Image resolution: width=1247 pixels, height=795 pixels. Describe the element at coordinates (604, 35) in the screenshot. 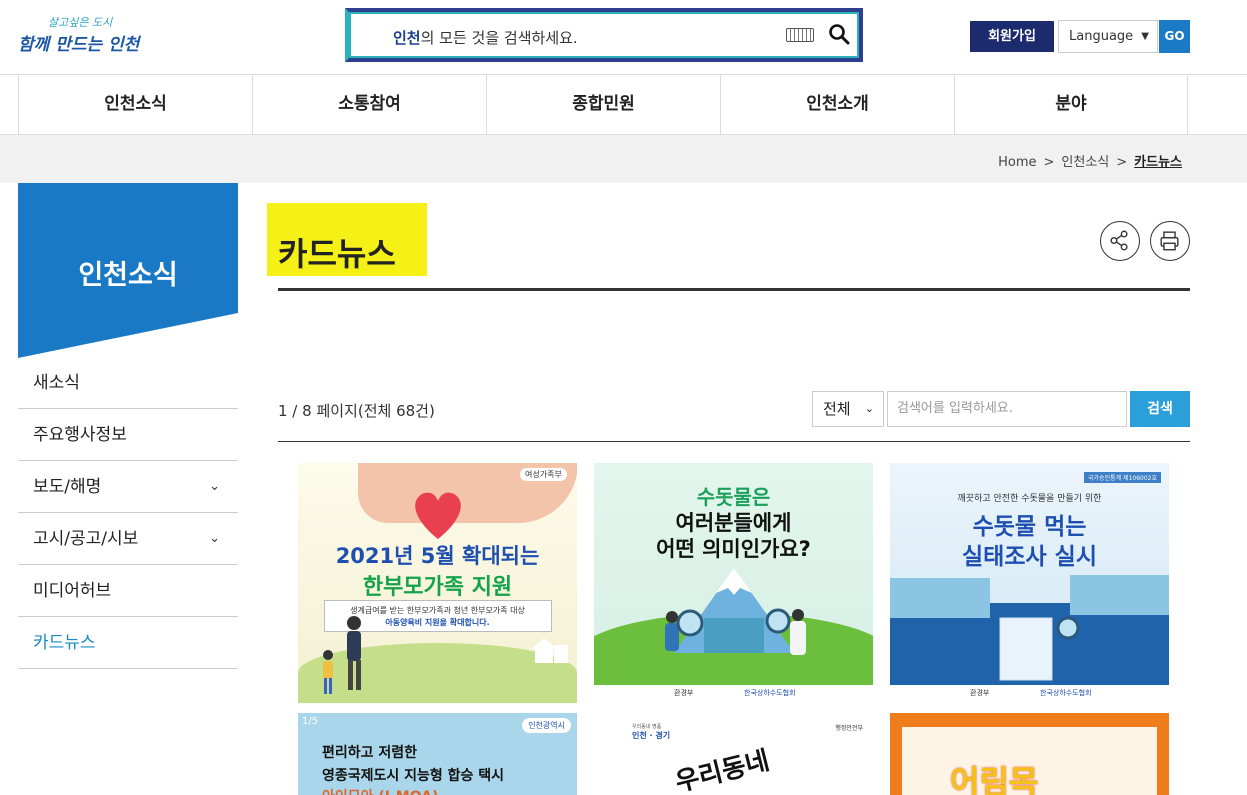

I see `main-search-box: 인천의 모든 것을 검색하세요.` at that location.